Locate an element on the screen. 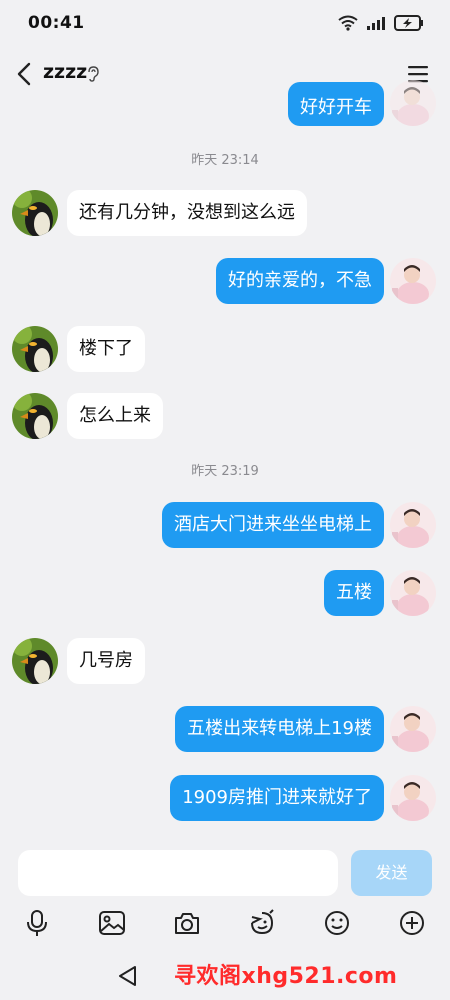 The height and width of the screenshot is (1000, 450). message-bubble-incoming: 几号房 is located at coordinates (106, 661).